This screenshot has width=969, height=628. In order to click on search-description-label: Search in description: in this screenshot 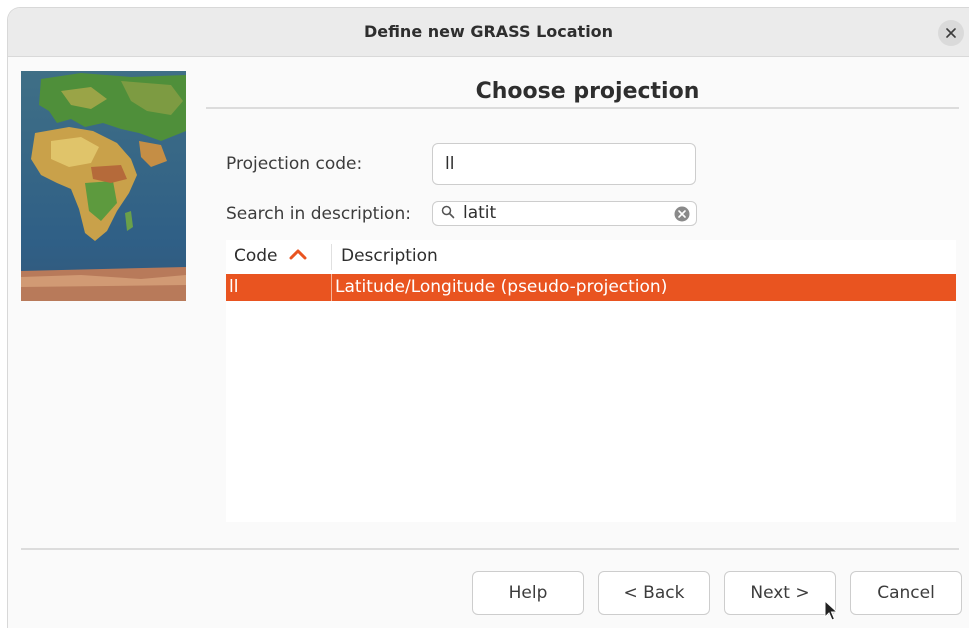, I will do `click(318, 214)`.